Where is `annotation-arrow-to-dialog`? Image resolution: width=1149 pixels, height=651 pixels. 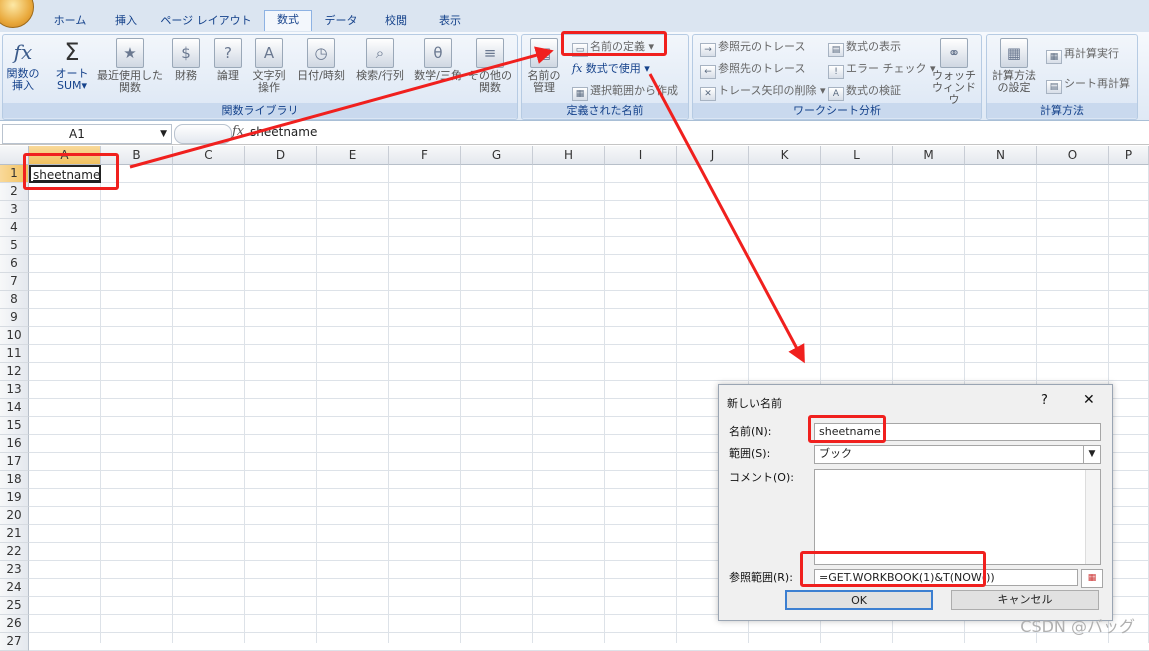
annotation-arrow-to-dialog is located at coordinates (726, 218).